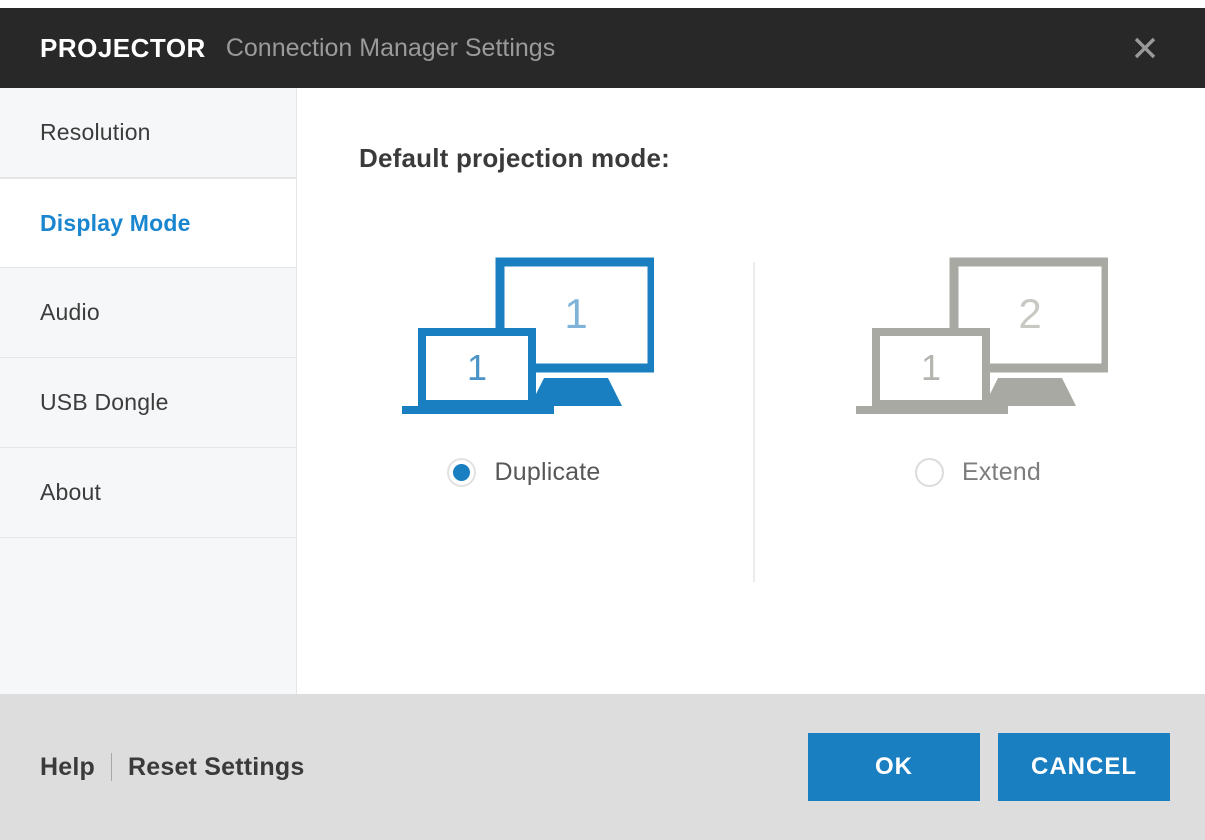 The height and width of the screenshot is (840, 1205). I want to click on sidebar-item-label: About, so click(71, 492).